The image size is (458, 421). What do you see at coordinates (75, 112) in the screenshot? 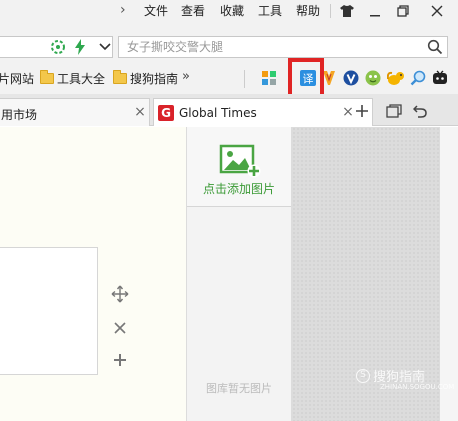
I see `tab-app-market: 用市场 ×` at bounding box center [75, 112].